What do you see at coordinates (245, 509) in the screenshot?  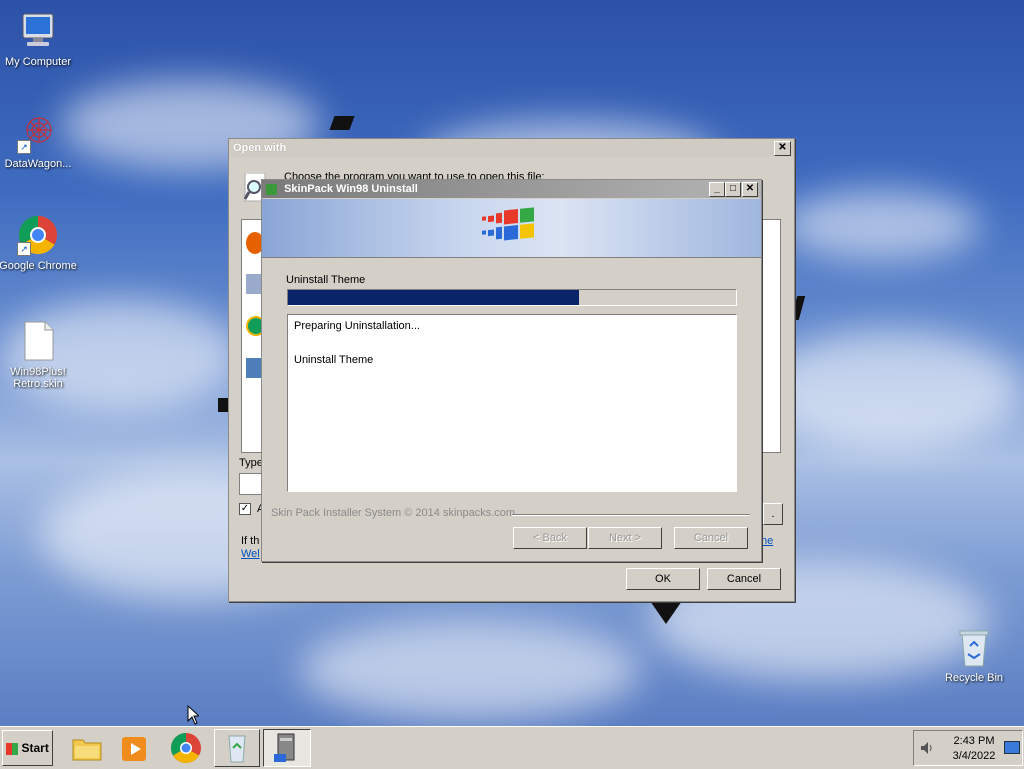 I see `always-use-checkbox: ✓` at bounding box center [245, 509].